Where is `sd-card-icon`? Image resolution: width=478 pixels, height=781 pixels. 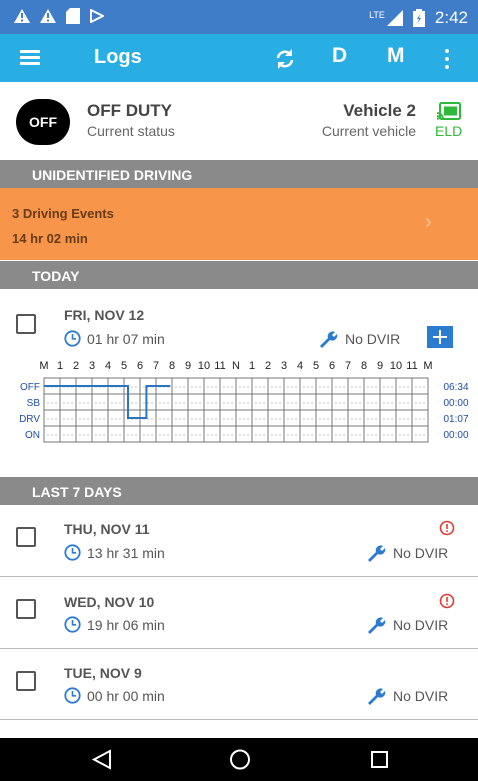
sd-card-icon is located at coordinates (73, 16).